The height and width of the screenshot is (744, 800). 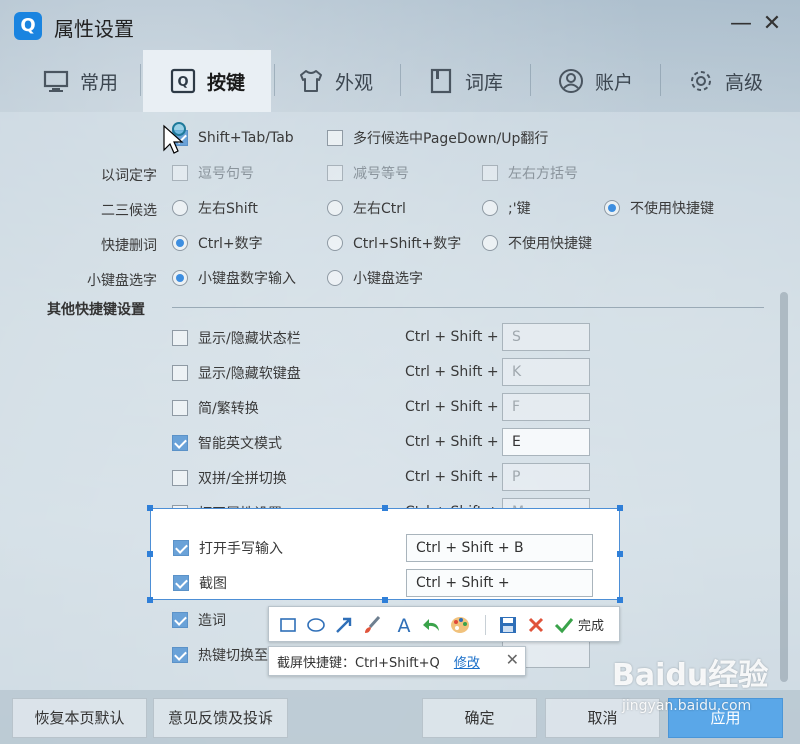 What do you see at coordinates (725, 81) in the screenshot?
I see `tab-advanced: 高级` at bounding box center [725, 81].